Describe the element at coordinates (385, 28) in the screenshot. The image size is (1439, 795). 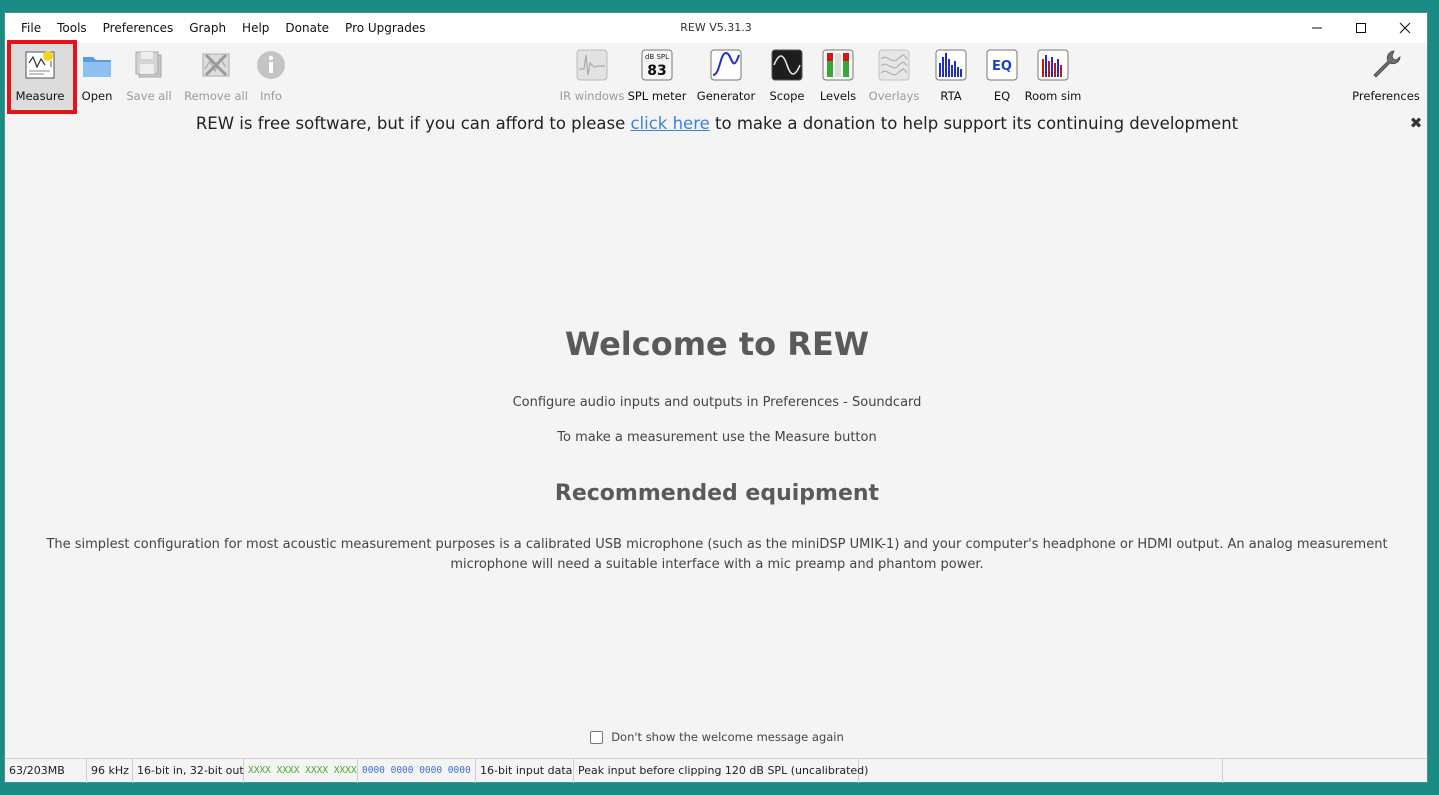
I see `menu-pro-upgrades: Pro Upgrades` at that location.